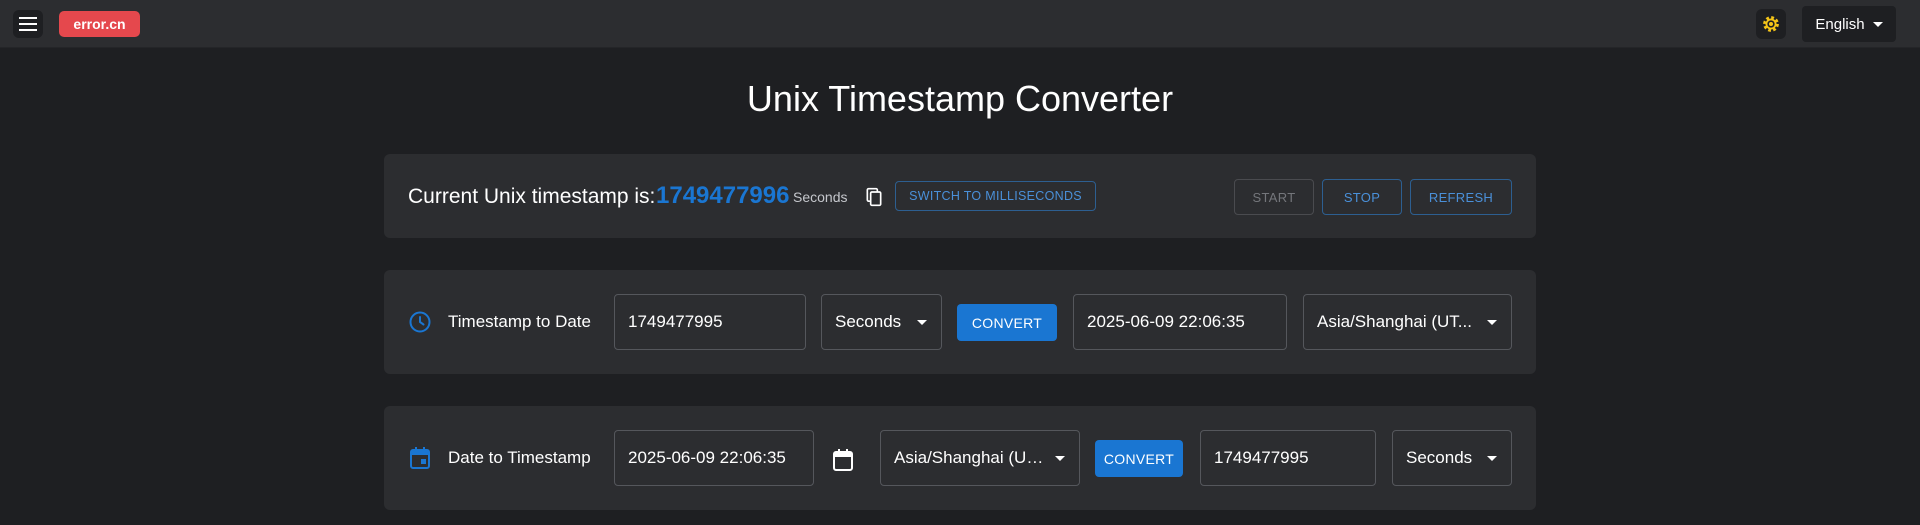 The image size is (1920, 525). I want to click on convert-date-button: CONVERT, so click(1139, 458).